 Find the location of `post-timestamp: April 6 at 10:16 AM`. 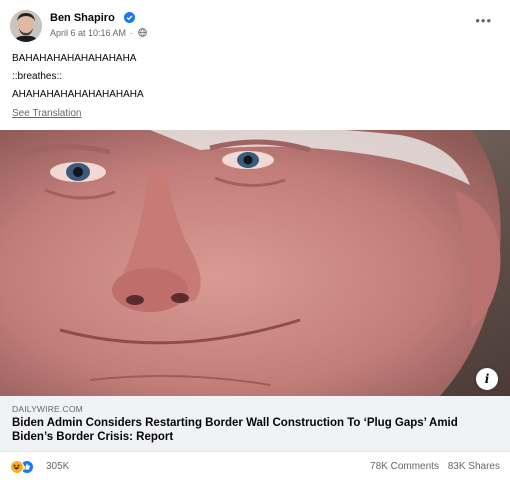

post-timestamp: April 6 at 10:16 AM is located at coordinates (88, 33).